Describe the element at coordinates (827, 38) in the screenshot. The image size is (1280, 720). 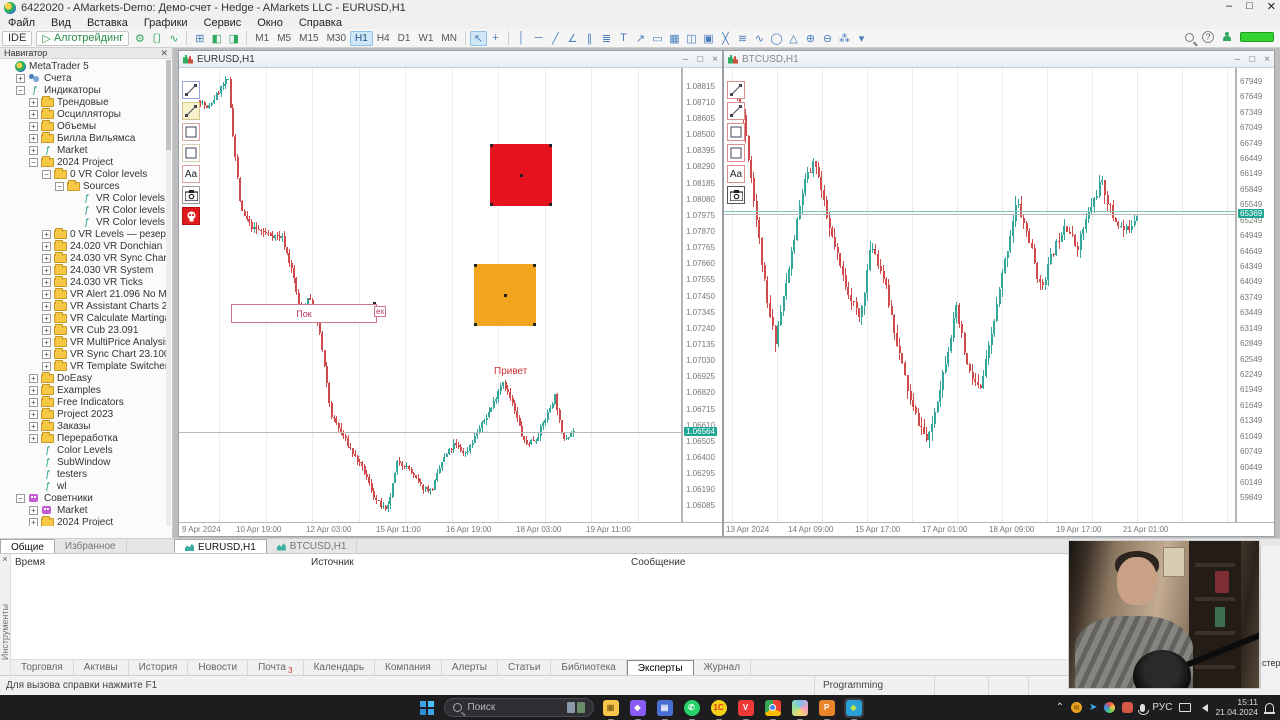
I see `zoom-out-icon: ⊖` at that location.